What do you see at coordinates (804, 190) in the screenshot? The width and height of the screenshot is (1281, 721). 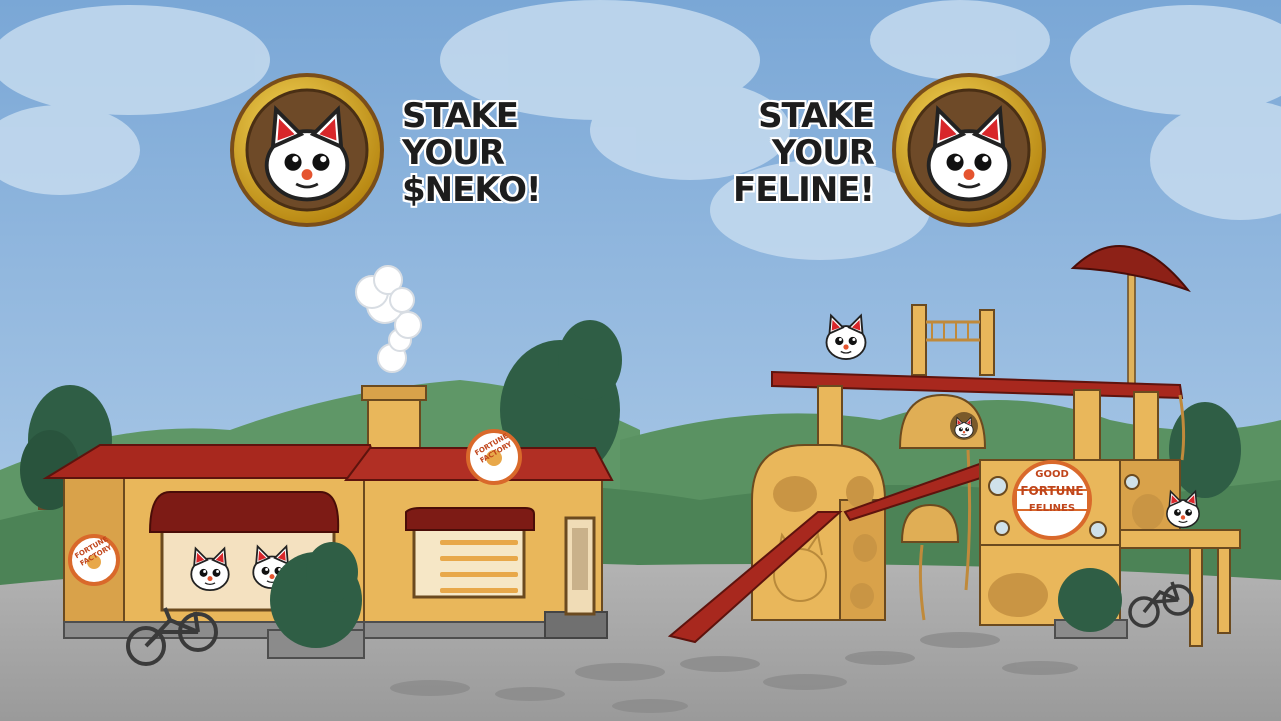 I see `stake-feline-line3: FELINE!` at bounding box center [804, 190].